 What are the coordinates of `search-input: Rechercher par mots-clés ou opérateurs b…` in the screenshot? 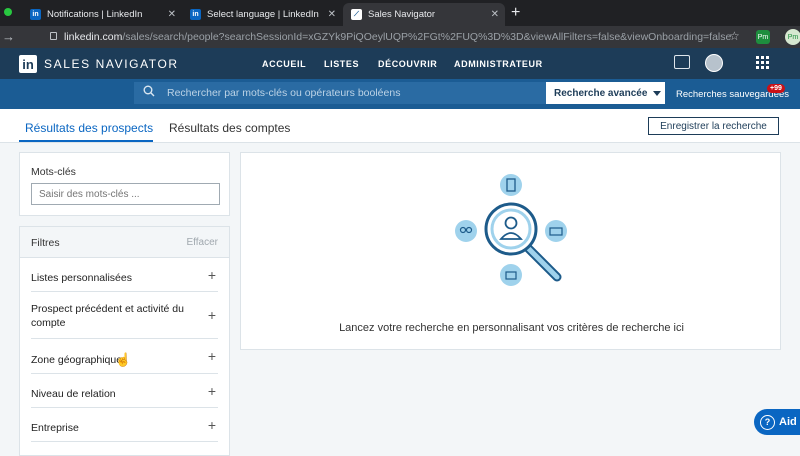 It's located at (340, 93).